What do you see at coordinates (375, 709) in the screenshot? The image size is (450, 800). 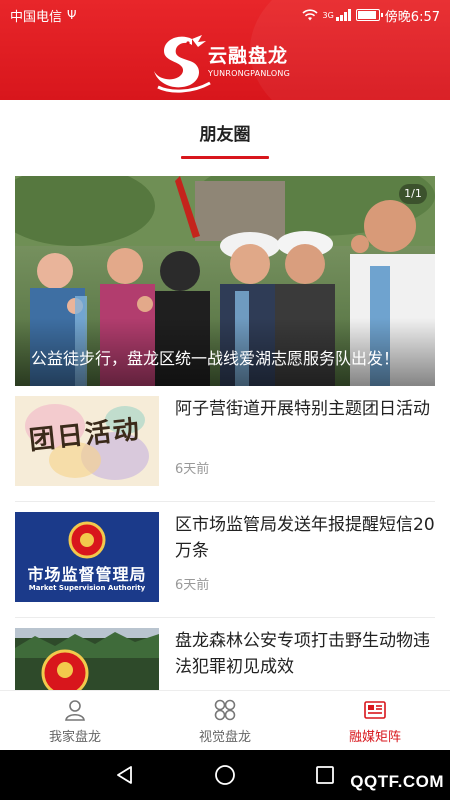 I see `newspaper-icon` at bounding box center [375, 709].